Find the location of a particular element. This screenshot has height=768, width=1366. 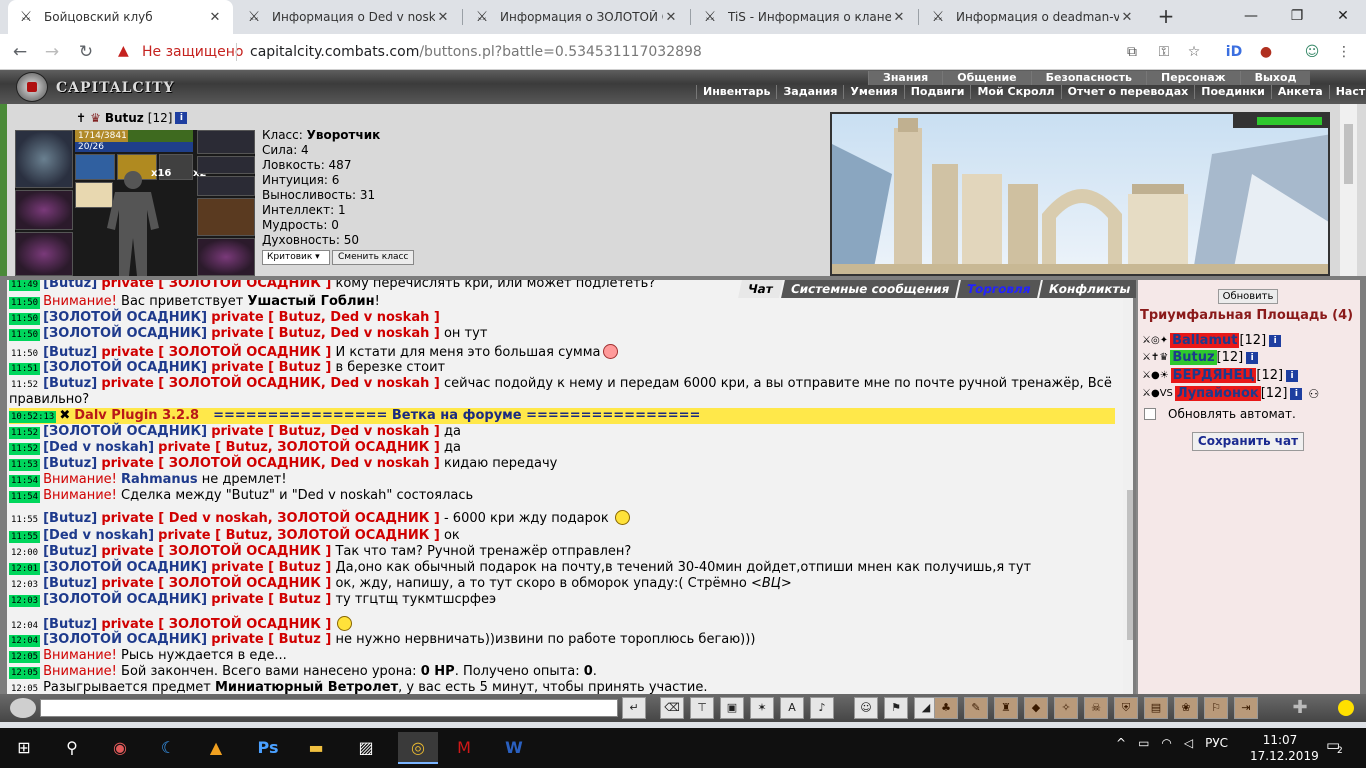

change-class-button: Сменить класс is located at coordinates (373, 257).